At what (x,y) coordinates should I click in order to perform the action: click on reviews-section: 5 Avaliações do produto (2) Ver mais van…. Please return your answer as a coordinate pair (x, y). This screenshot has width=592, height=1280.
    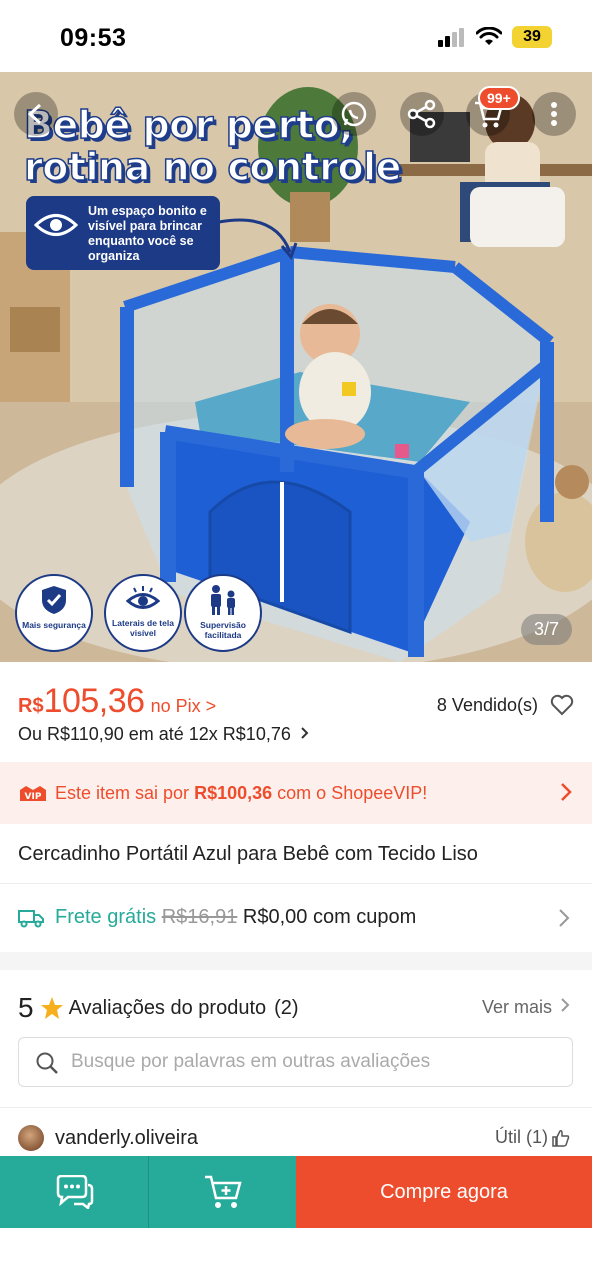
    Looking at the image, I should click on (296, 1065).